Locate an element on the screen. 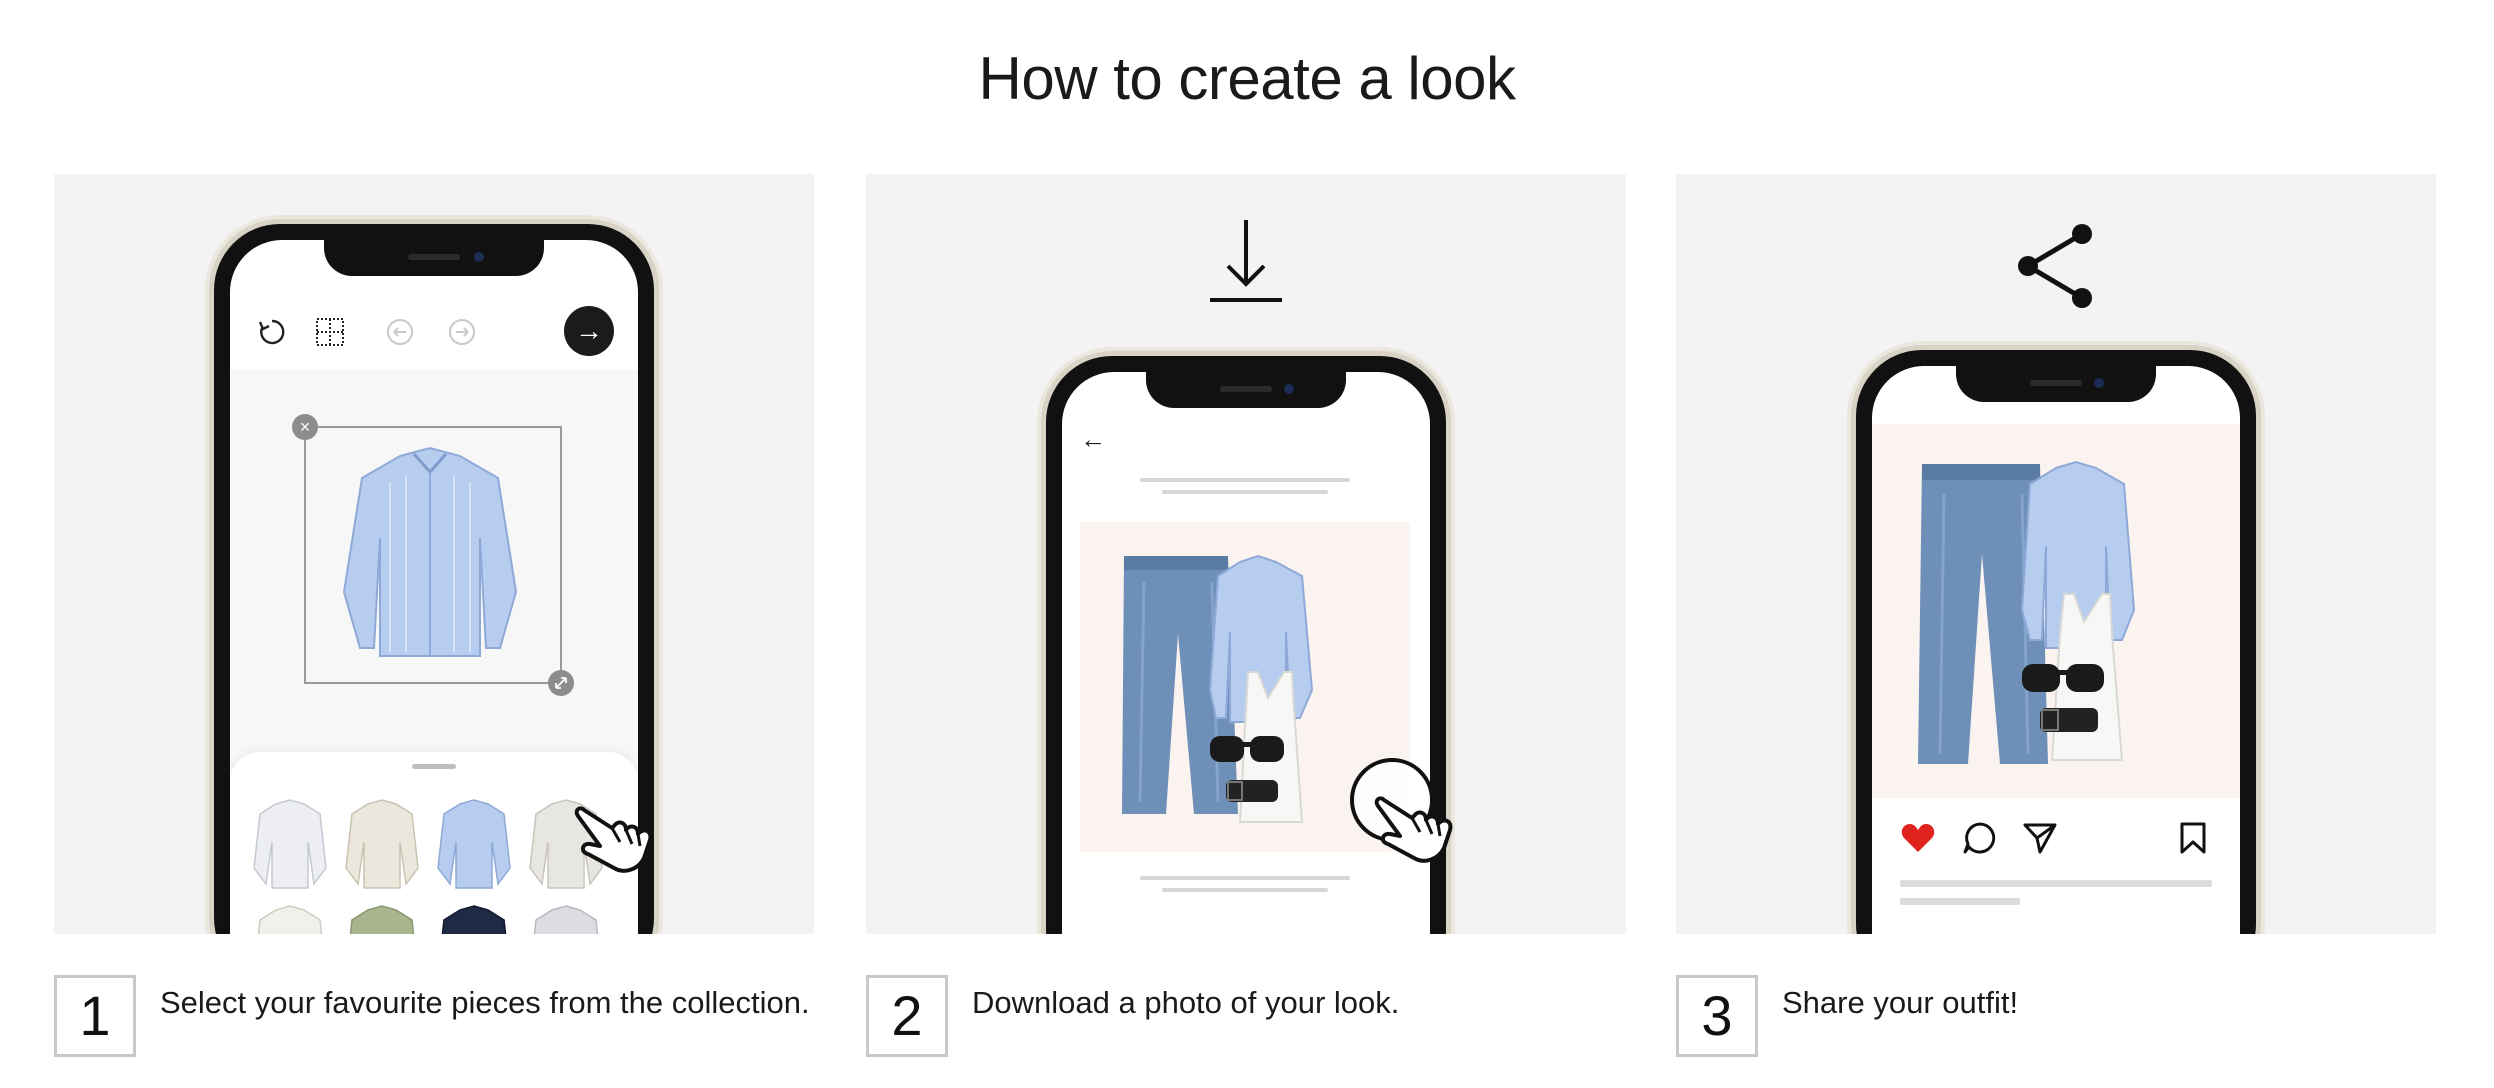  like-icon is located at coordinates (1918, 838).